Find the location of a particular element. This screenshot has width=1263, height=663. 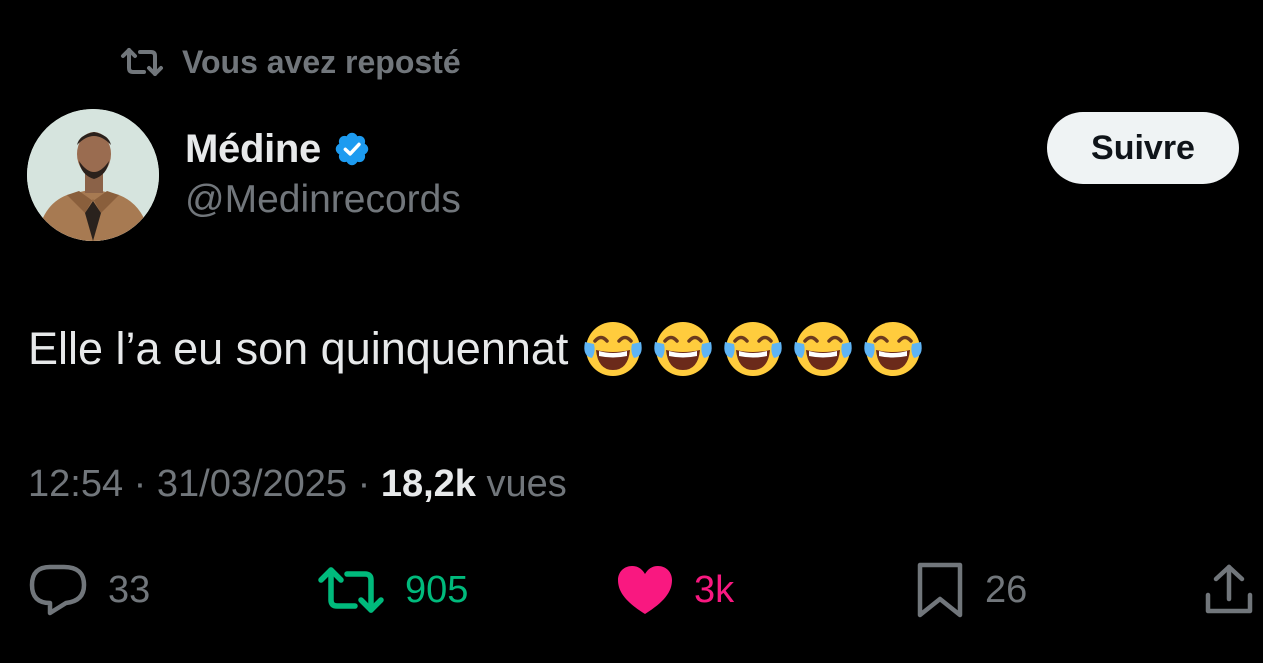

repost-button: 905 is located at coordinates (392, 590).